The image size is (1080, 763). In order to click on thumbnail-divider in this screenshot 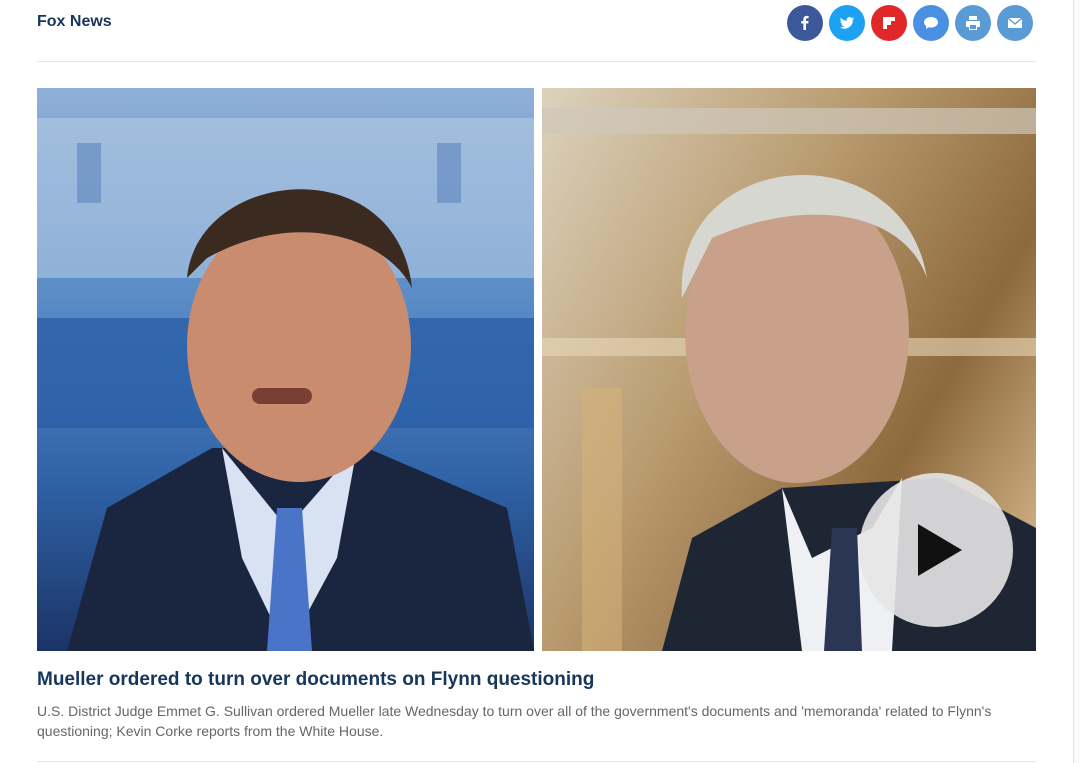, I will do `click(538, 369)`.